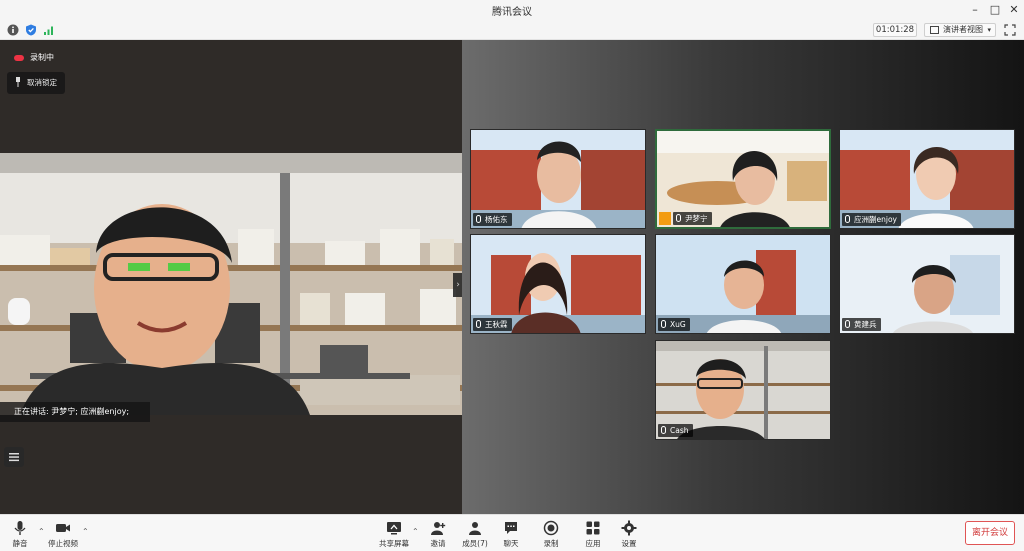 The width and height of the screenshot is (1024, 551). What do you see at coordinates (675, 430) in the screenshot?
I see `participant-name-tag: Cash` at bounding box center [675, 430].